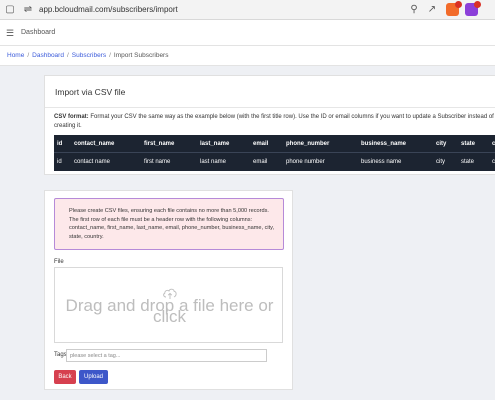 This screenshot has height=400, width=495. What do you see at coordinates (108, 10) in the screenshot?
I see `address-bar: app.bcloudmail.com/subscribers/import` at bounding box center [108, 10].